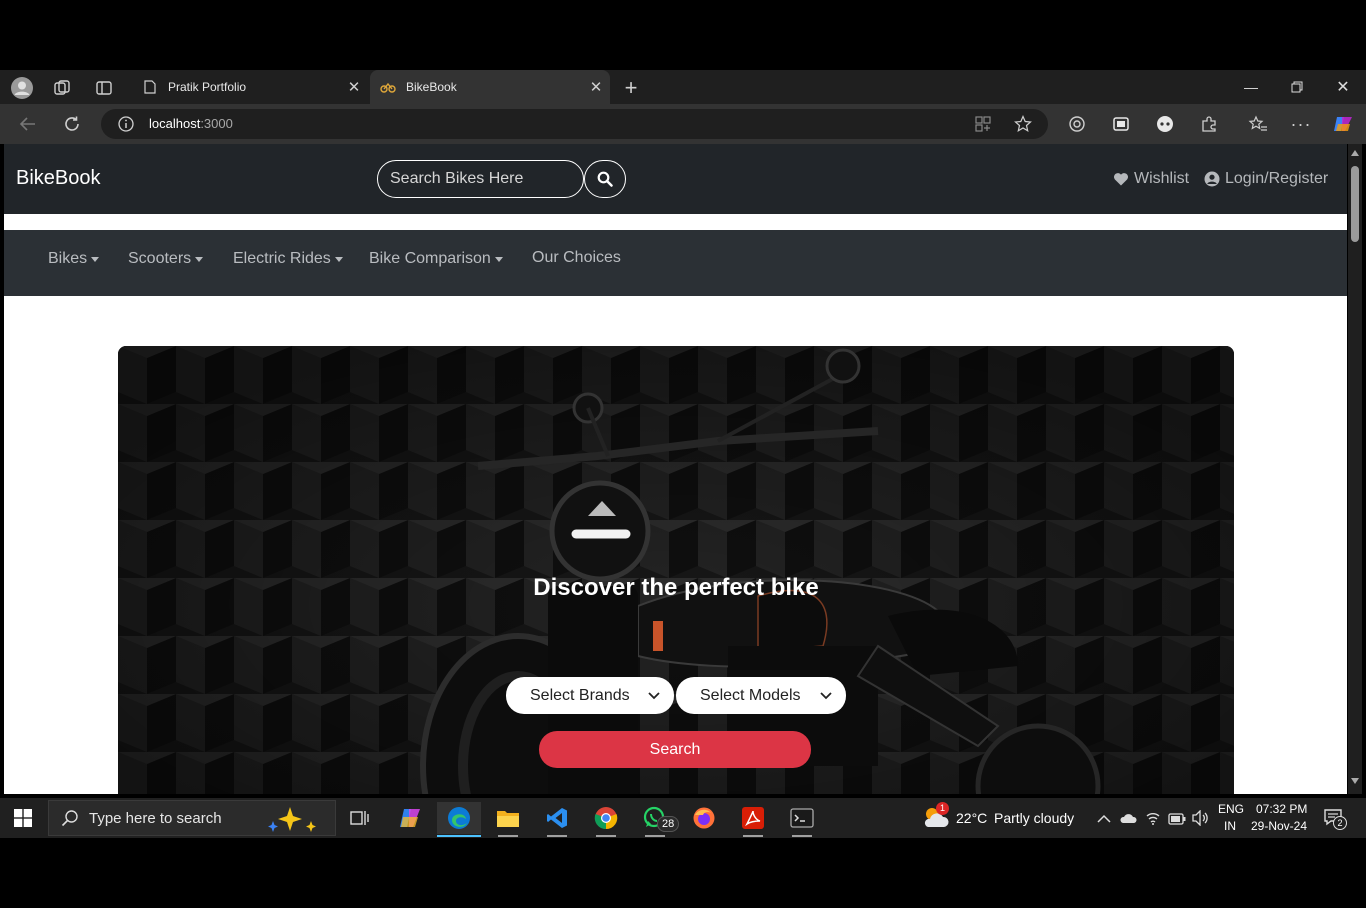 The image size is (1366, 908). I want to click on heart-icon, so click(1121, 179).